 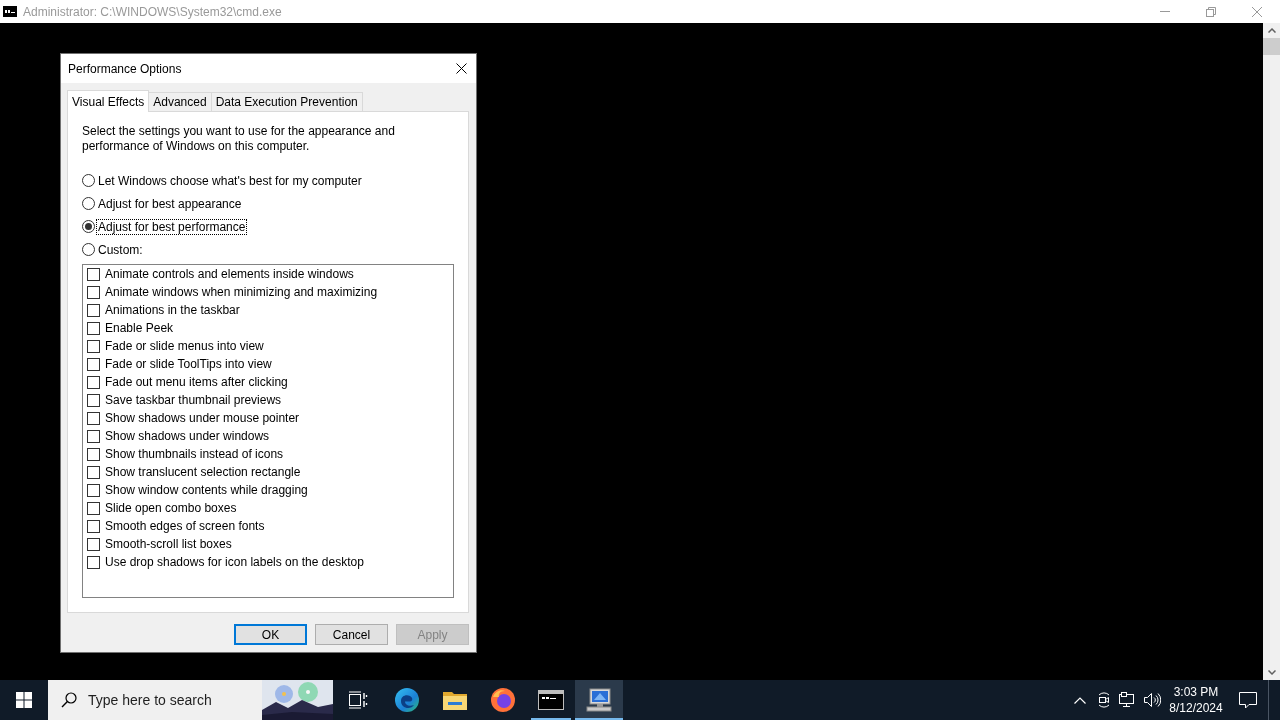 What do you see at coordinates (1128, 700) in the screenshot?
I see `network-icon` at bounding box center [1128, 700].